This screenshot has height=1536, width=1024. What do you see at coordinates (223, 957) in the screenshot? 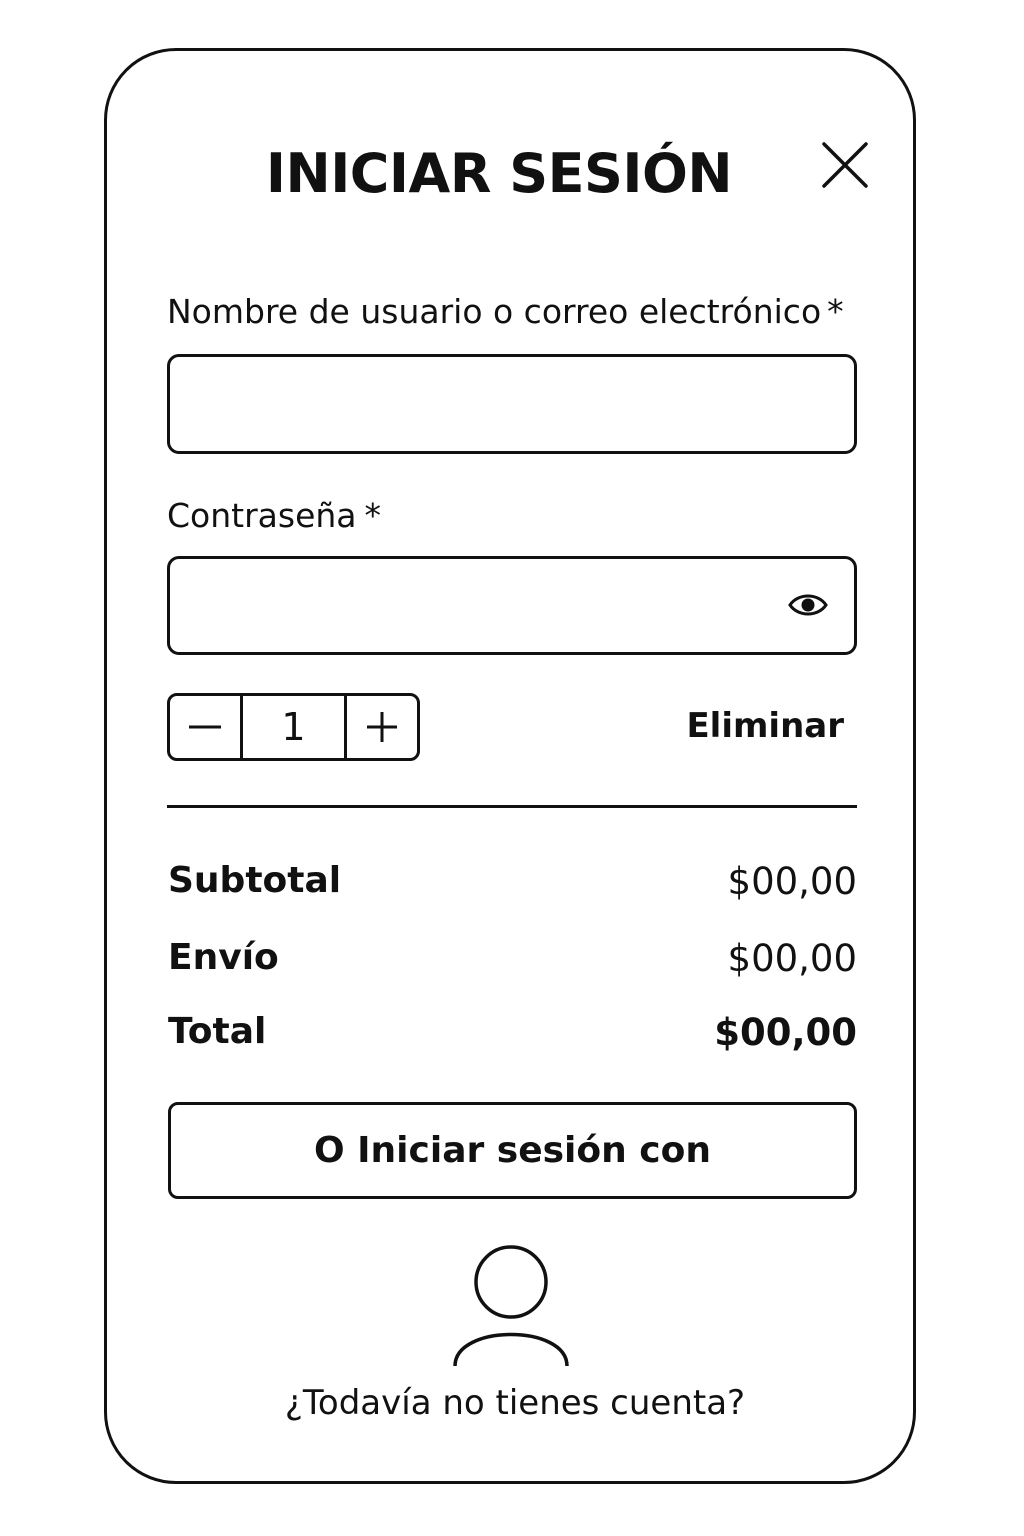
I see `shipping-label: Envío` at bounding box center [223, 957].